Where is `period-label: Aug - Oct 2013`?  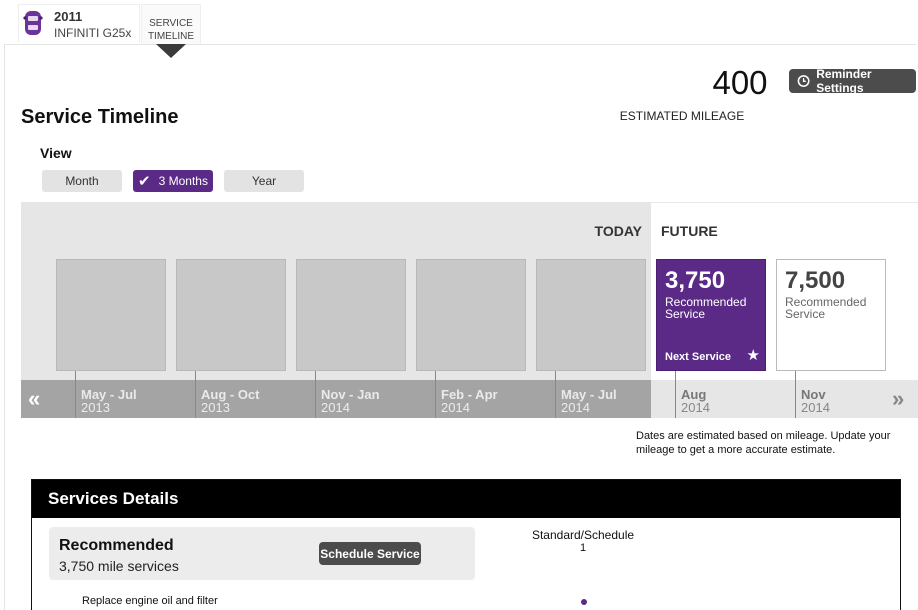 period-label: Aug - Oct 2013 is located at coordinates (230, 401).